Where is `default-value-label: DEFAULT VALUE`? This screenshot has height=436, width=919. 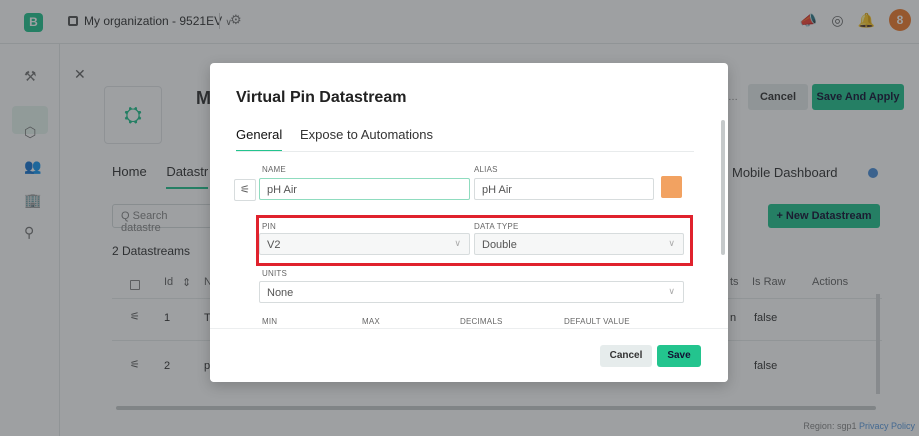 default-value-label: DEFAULT VALUE is located at coordinates (597, 321).